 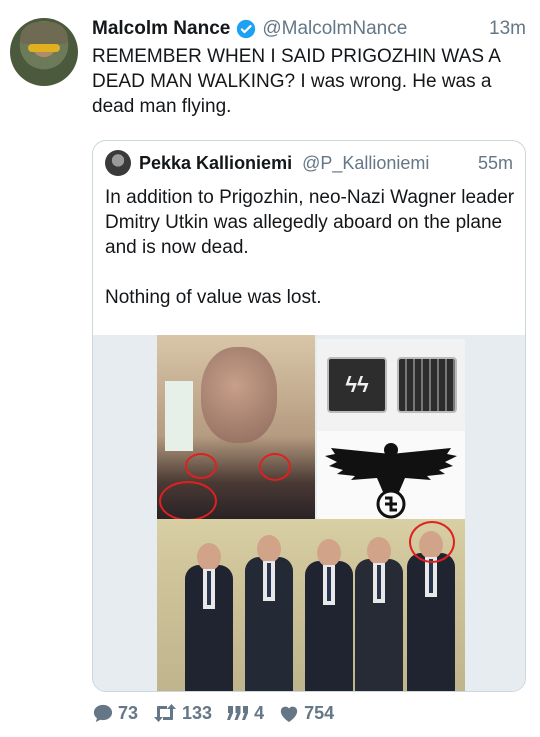 What do you see at coordinates (215, 163) in the screenshot?
I see `quoted-author-name: Pekka Kallioniemi` at bounding box center [215, 163].